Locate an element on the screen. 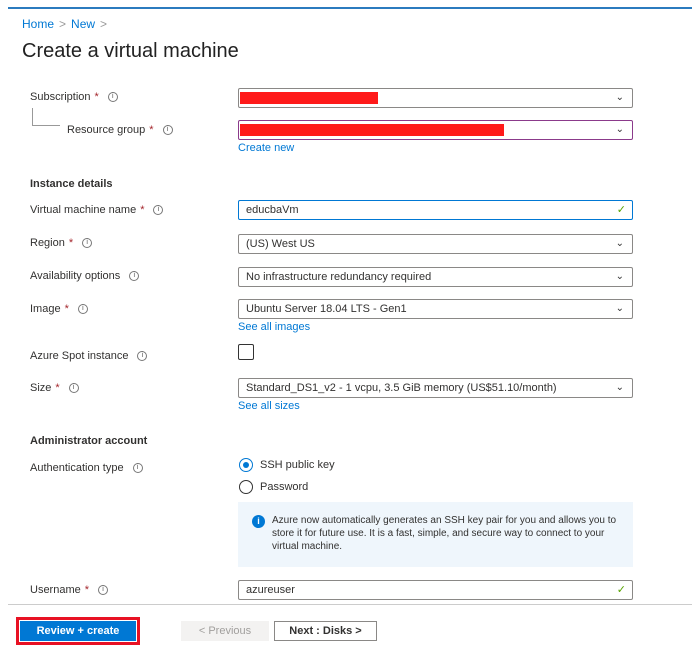 This screenshot has height=655, width=692. label-text: Subscription is located at coordinates (60, 97).